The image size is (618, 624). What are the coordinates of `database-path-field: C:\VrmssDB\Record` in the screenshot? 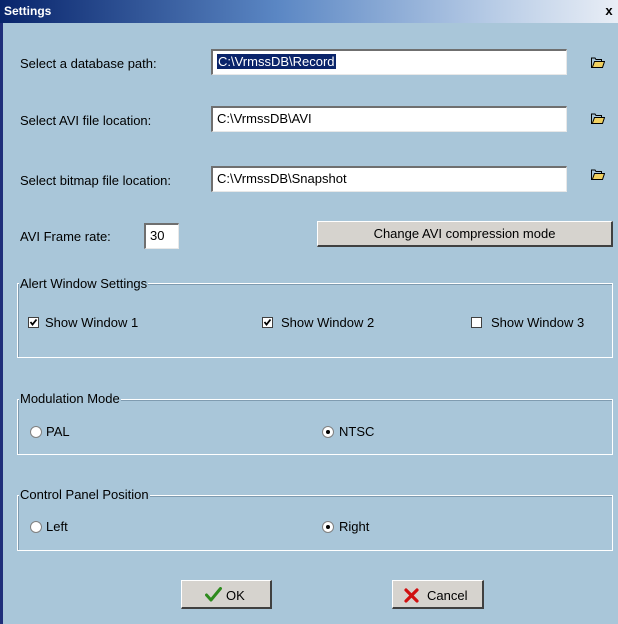 It's located at (389, 62).